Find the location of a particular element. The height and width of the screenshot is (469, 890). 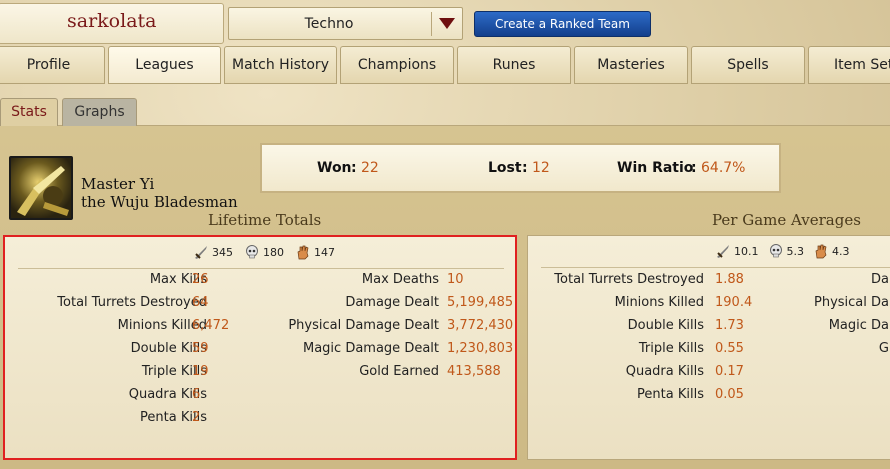

stat-value: 0.55 is located at coordinates (729, 348).